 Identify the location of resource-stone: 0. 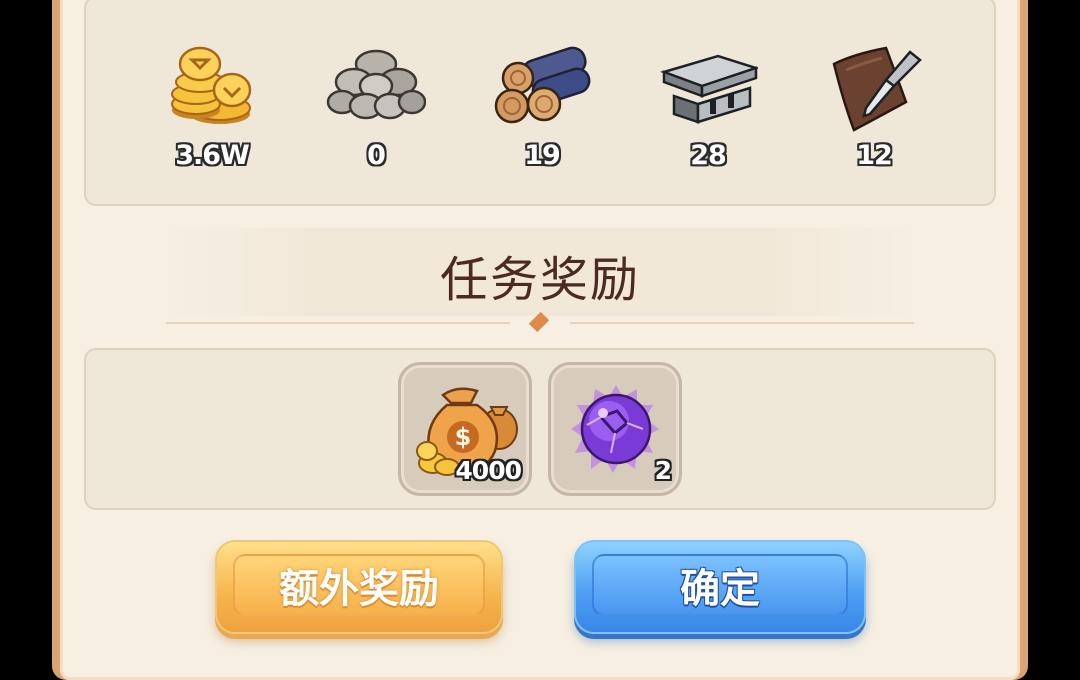
(376, 99).